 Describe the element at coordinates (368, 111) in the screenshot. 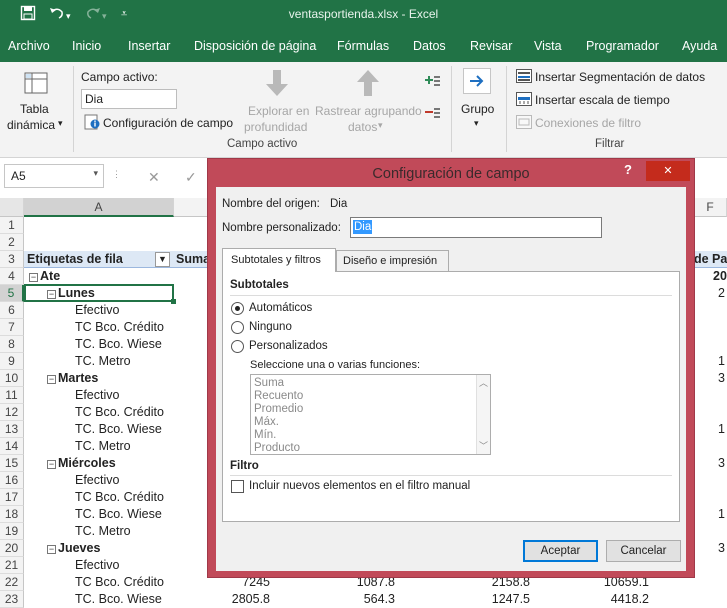

I see `drill-up-label-1: Rastrear agrupando` at that location.